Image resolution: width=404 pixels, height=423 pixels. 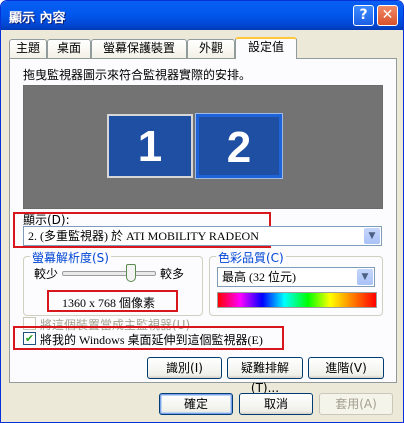 I want to click on cancel-button: 取消, so click(x=276, y=404).